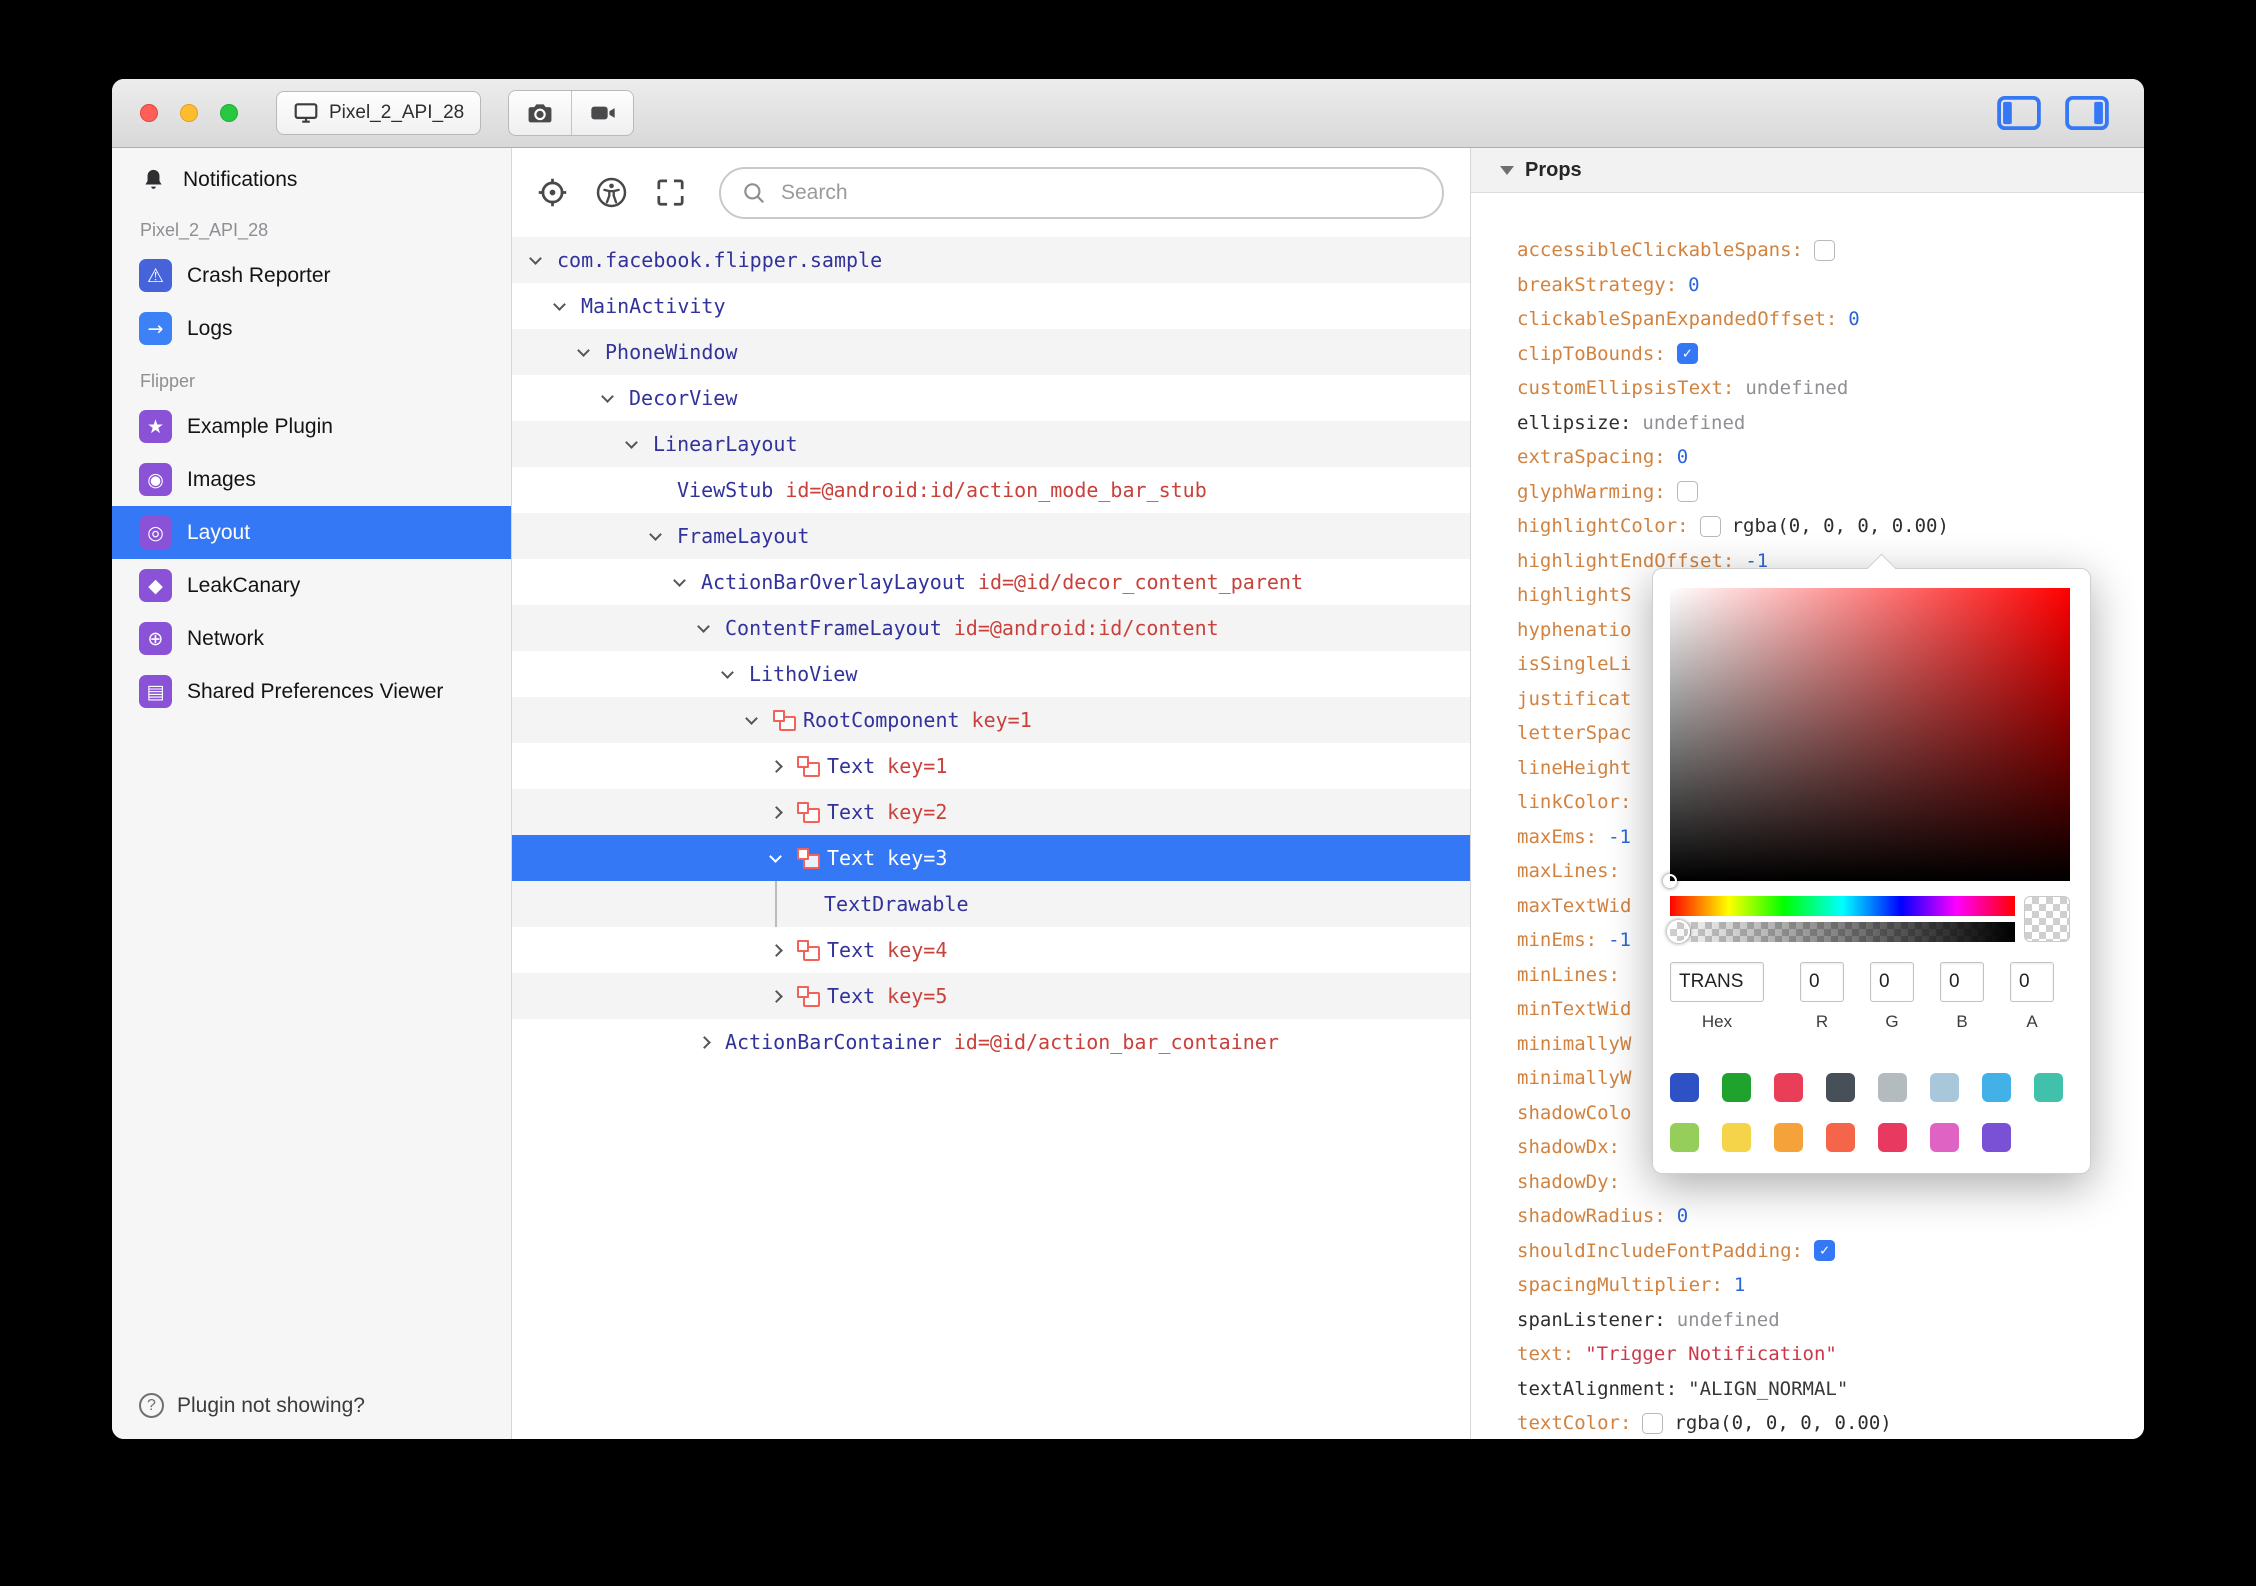 The image size is (2256, 1586). What do you see at coordinates (1670, 881) in the screenshot?
I see `saturation-cursor` at bounding box center [1670, 881].